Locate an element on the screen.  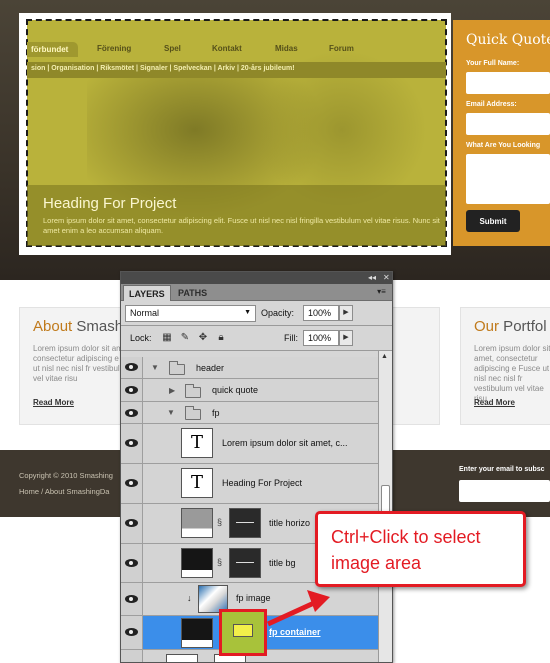
layer-mask-thumbnail is located at coordinates (243, 630).